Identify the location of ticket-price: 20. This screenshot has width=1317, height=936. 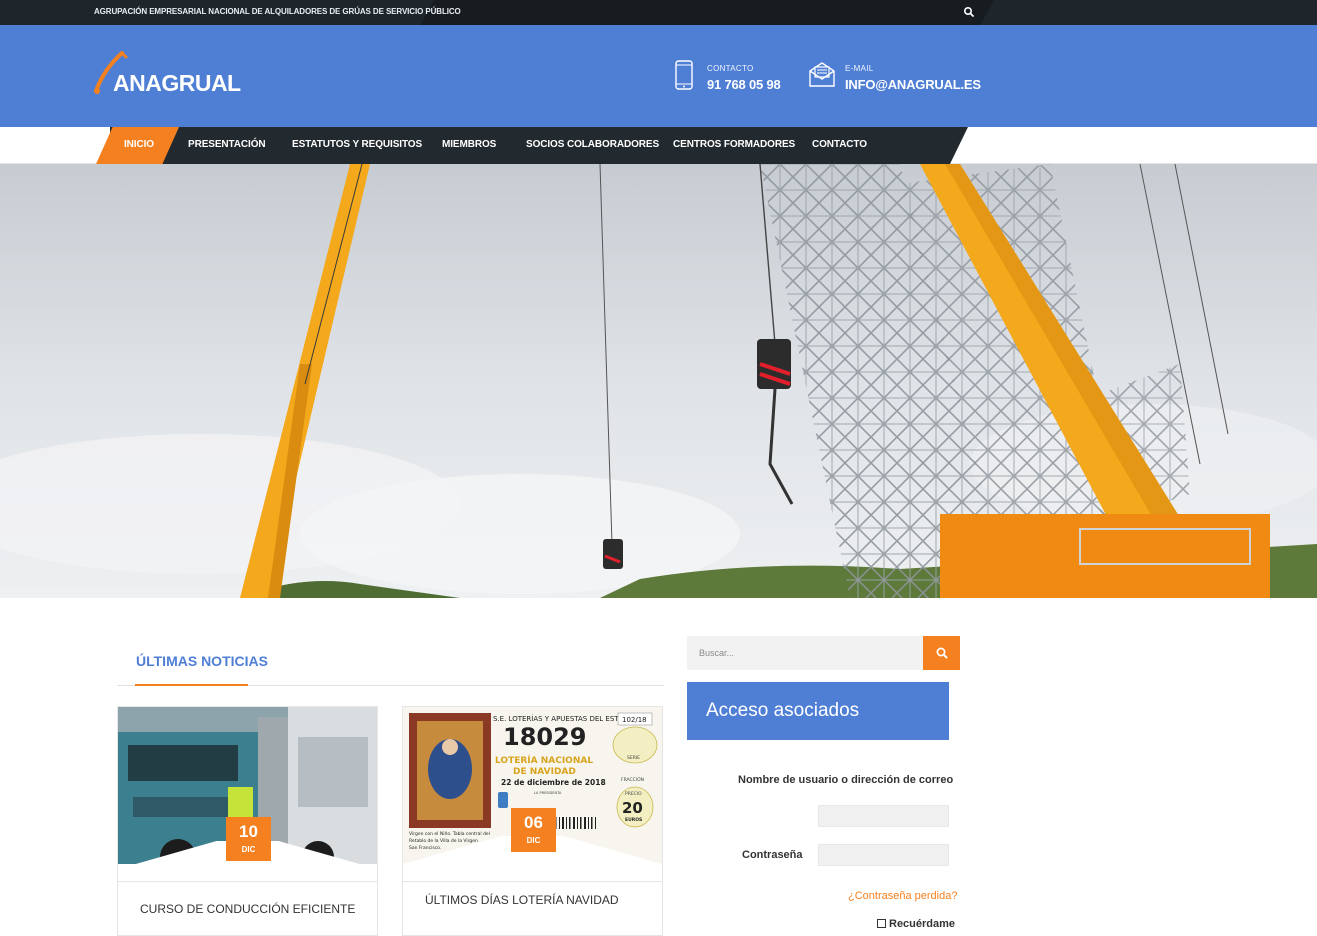
(632, 808).